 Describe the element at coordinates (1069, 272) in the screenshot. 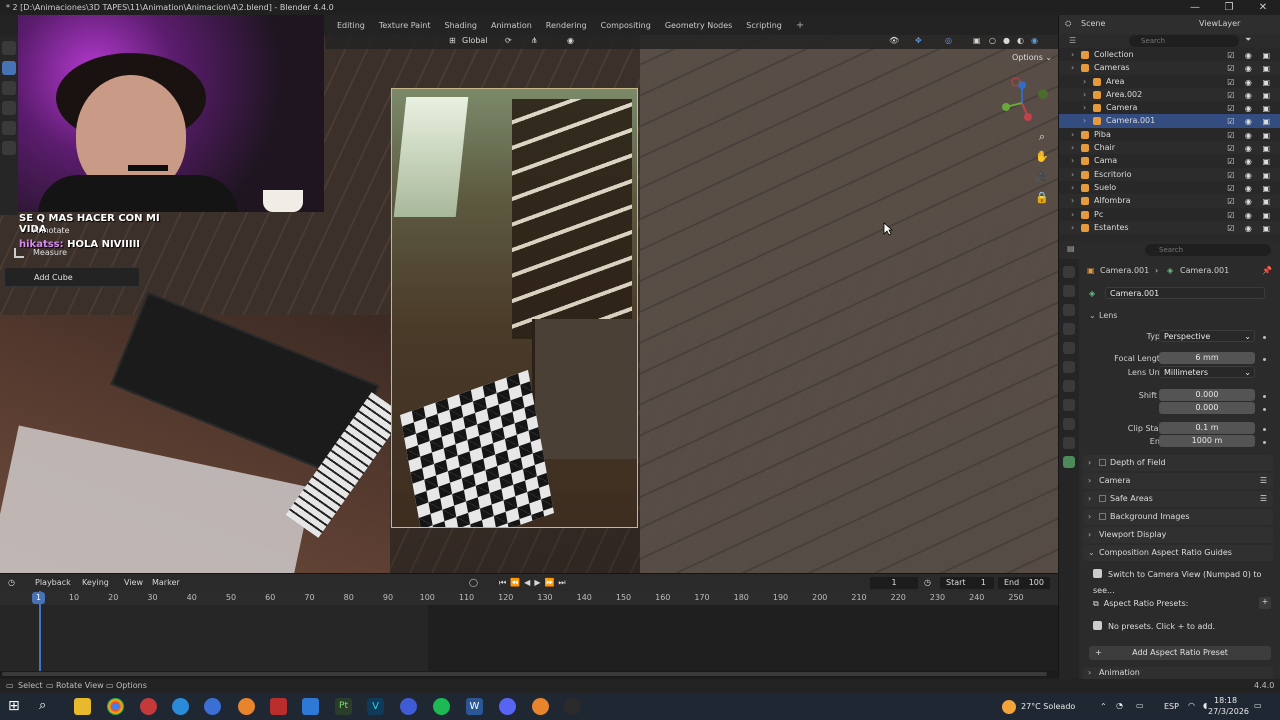

I see `tool-tab-icon` at that location.